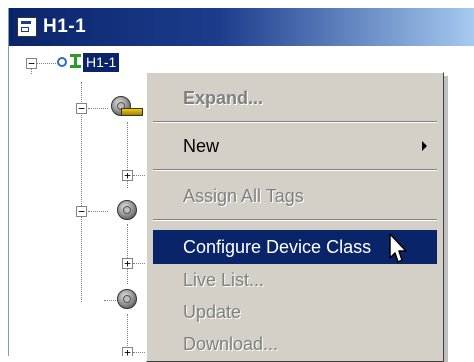 This screenshot has width=474, height=362. What do you see at coordinates (65, 26) in the screenshot?
I see `window-title: H1-1` at bounding box center [65, 26].